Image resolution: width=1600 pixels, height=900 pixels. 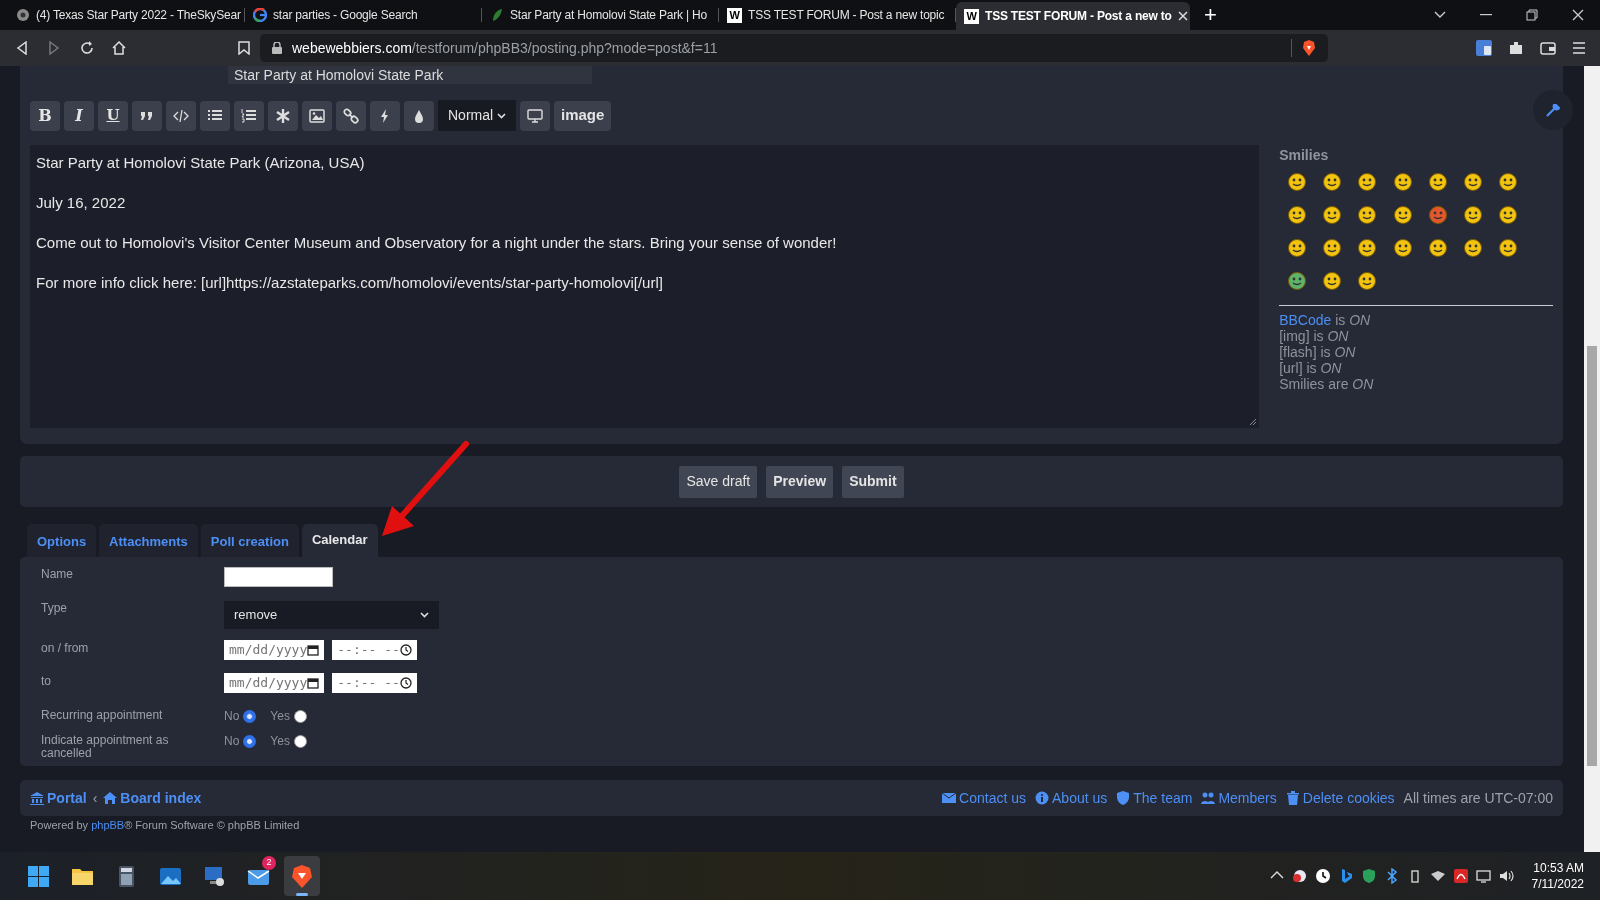 I want to click on browser-tab: Star Party at Homolovi State Park | Ho, so click(x=600, y=15).